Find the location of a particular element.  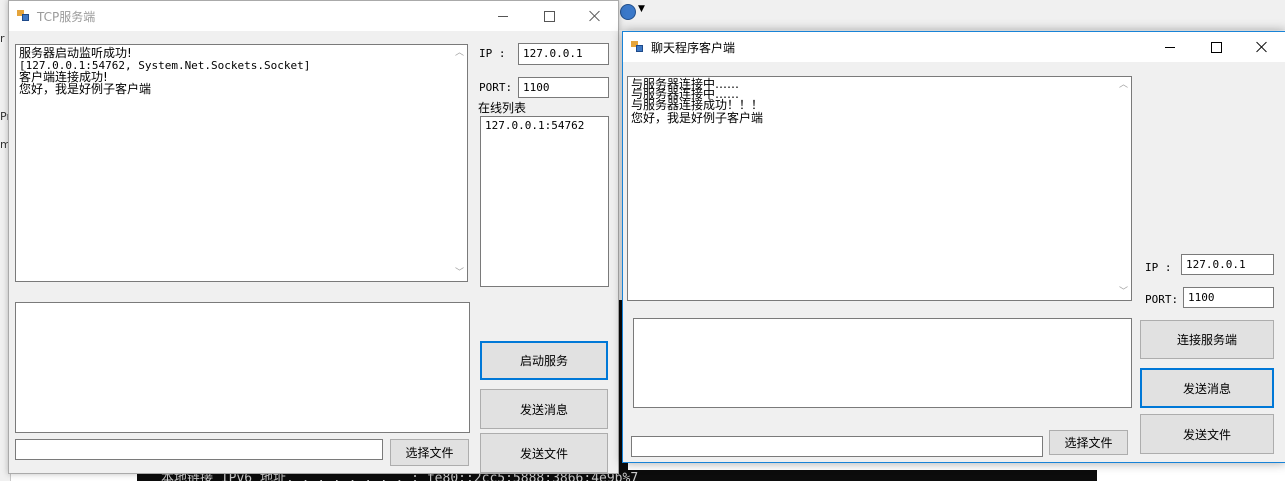

client-send-message-button: 发送消息 is located at coordinates (1207, 388).